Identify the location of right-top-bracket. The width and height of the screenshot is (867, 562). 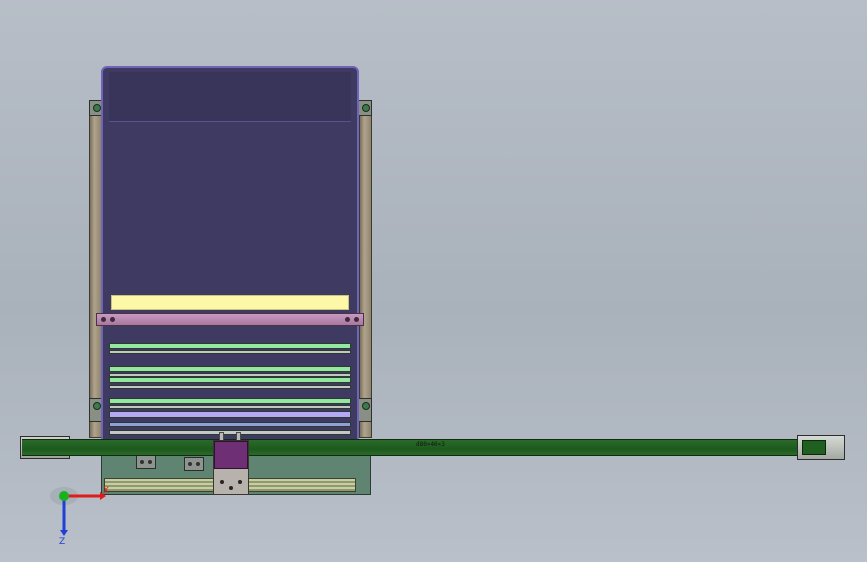
(365, 108).